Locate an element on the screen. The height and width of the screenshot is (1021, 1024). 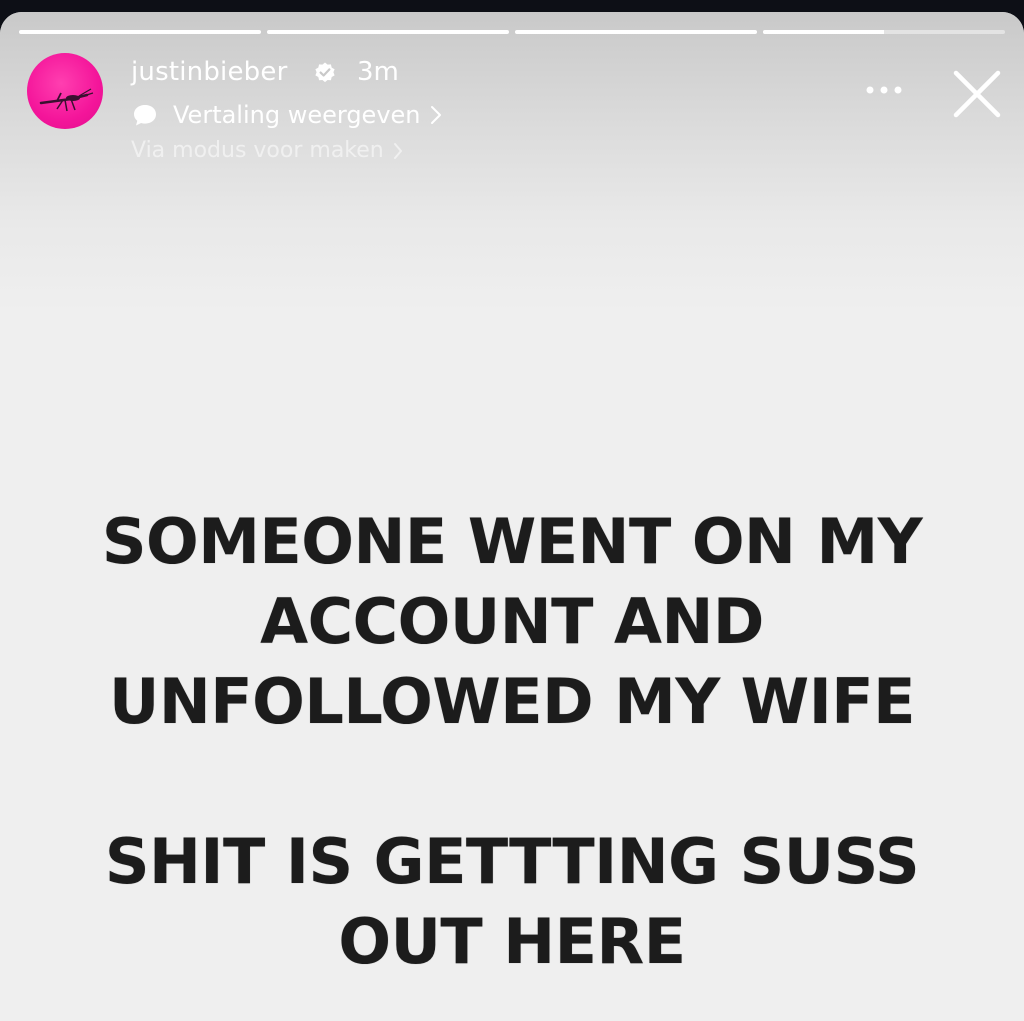
story-text-paragraph: SHIT IS GETTTING SUSS OUT HERE is located at coordinates (512, 901).